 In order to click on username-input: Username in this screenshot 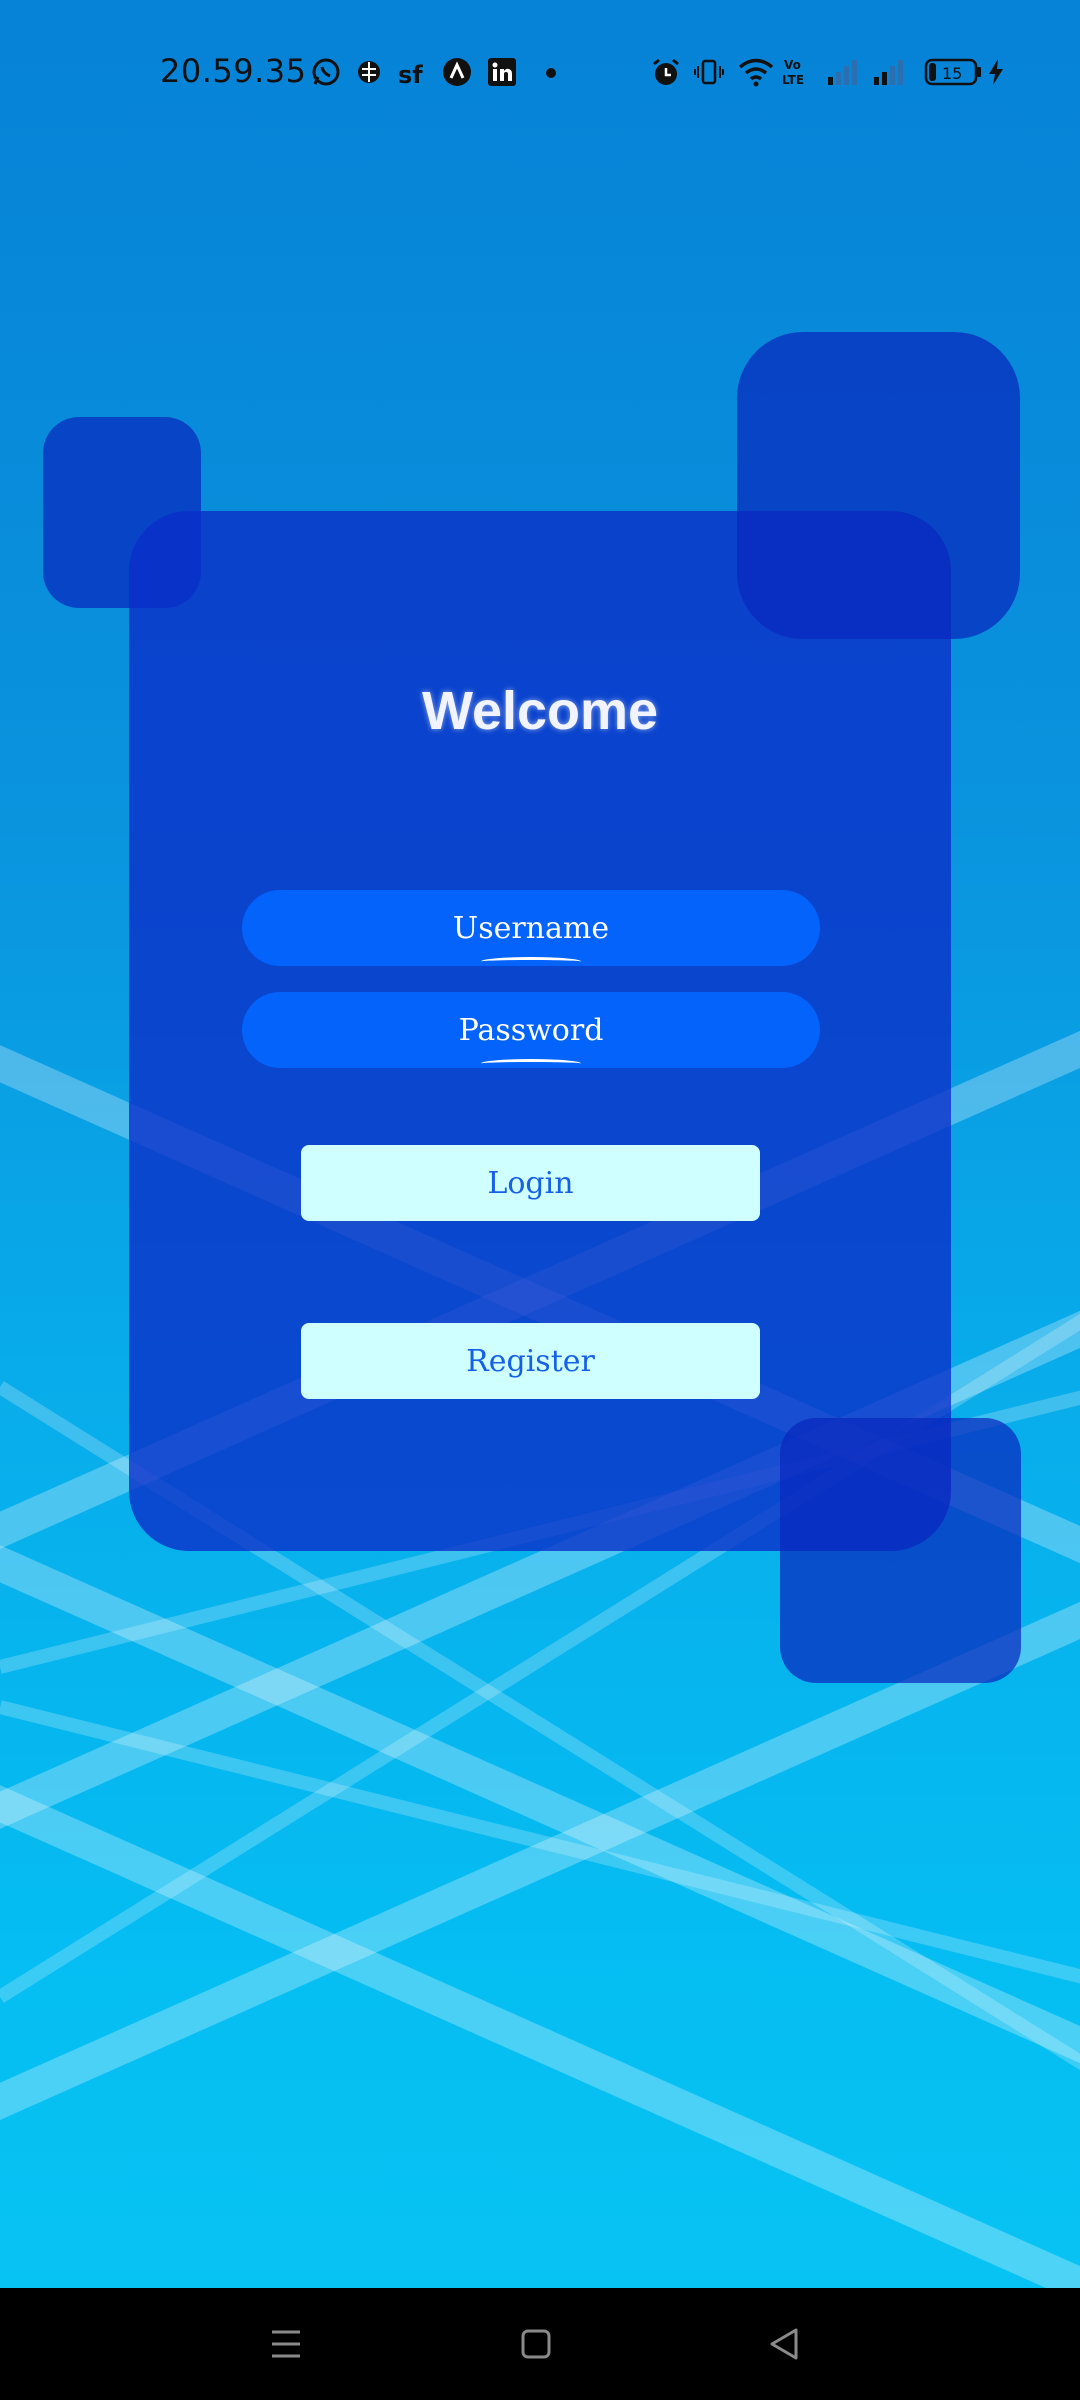, I will do `click(531, 928)`.